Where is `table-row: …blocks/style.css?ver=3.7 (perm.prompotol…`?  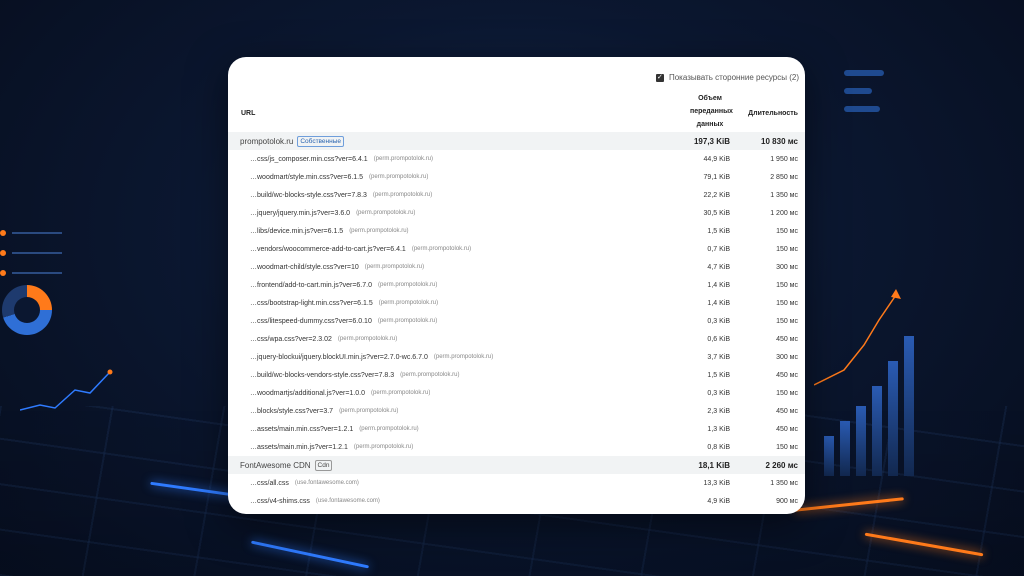 table-row: …blocks/style.css?ver=3.7 (perm.prompotol… is located at coordinates (516, 411).